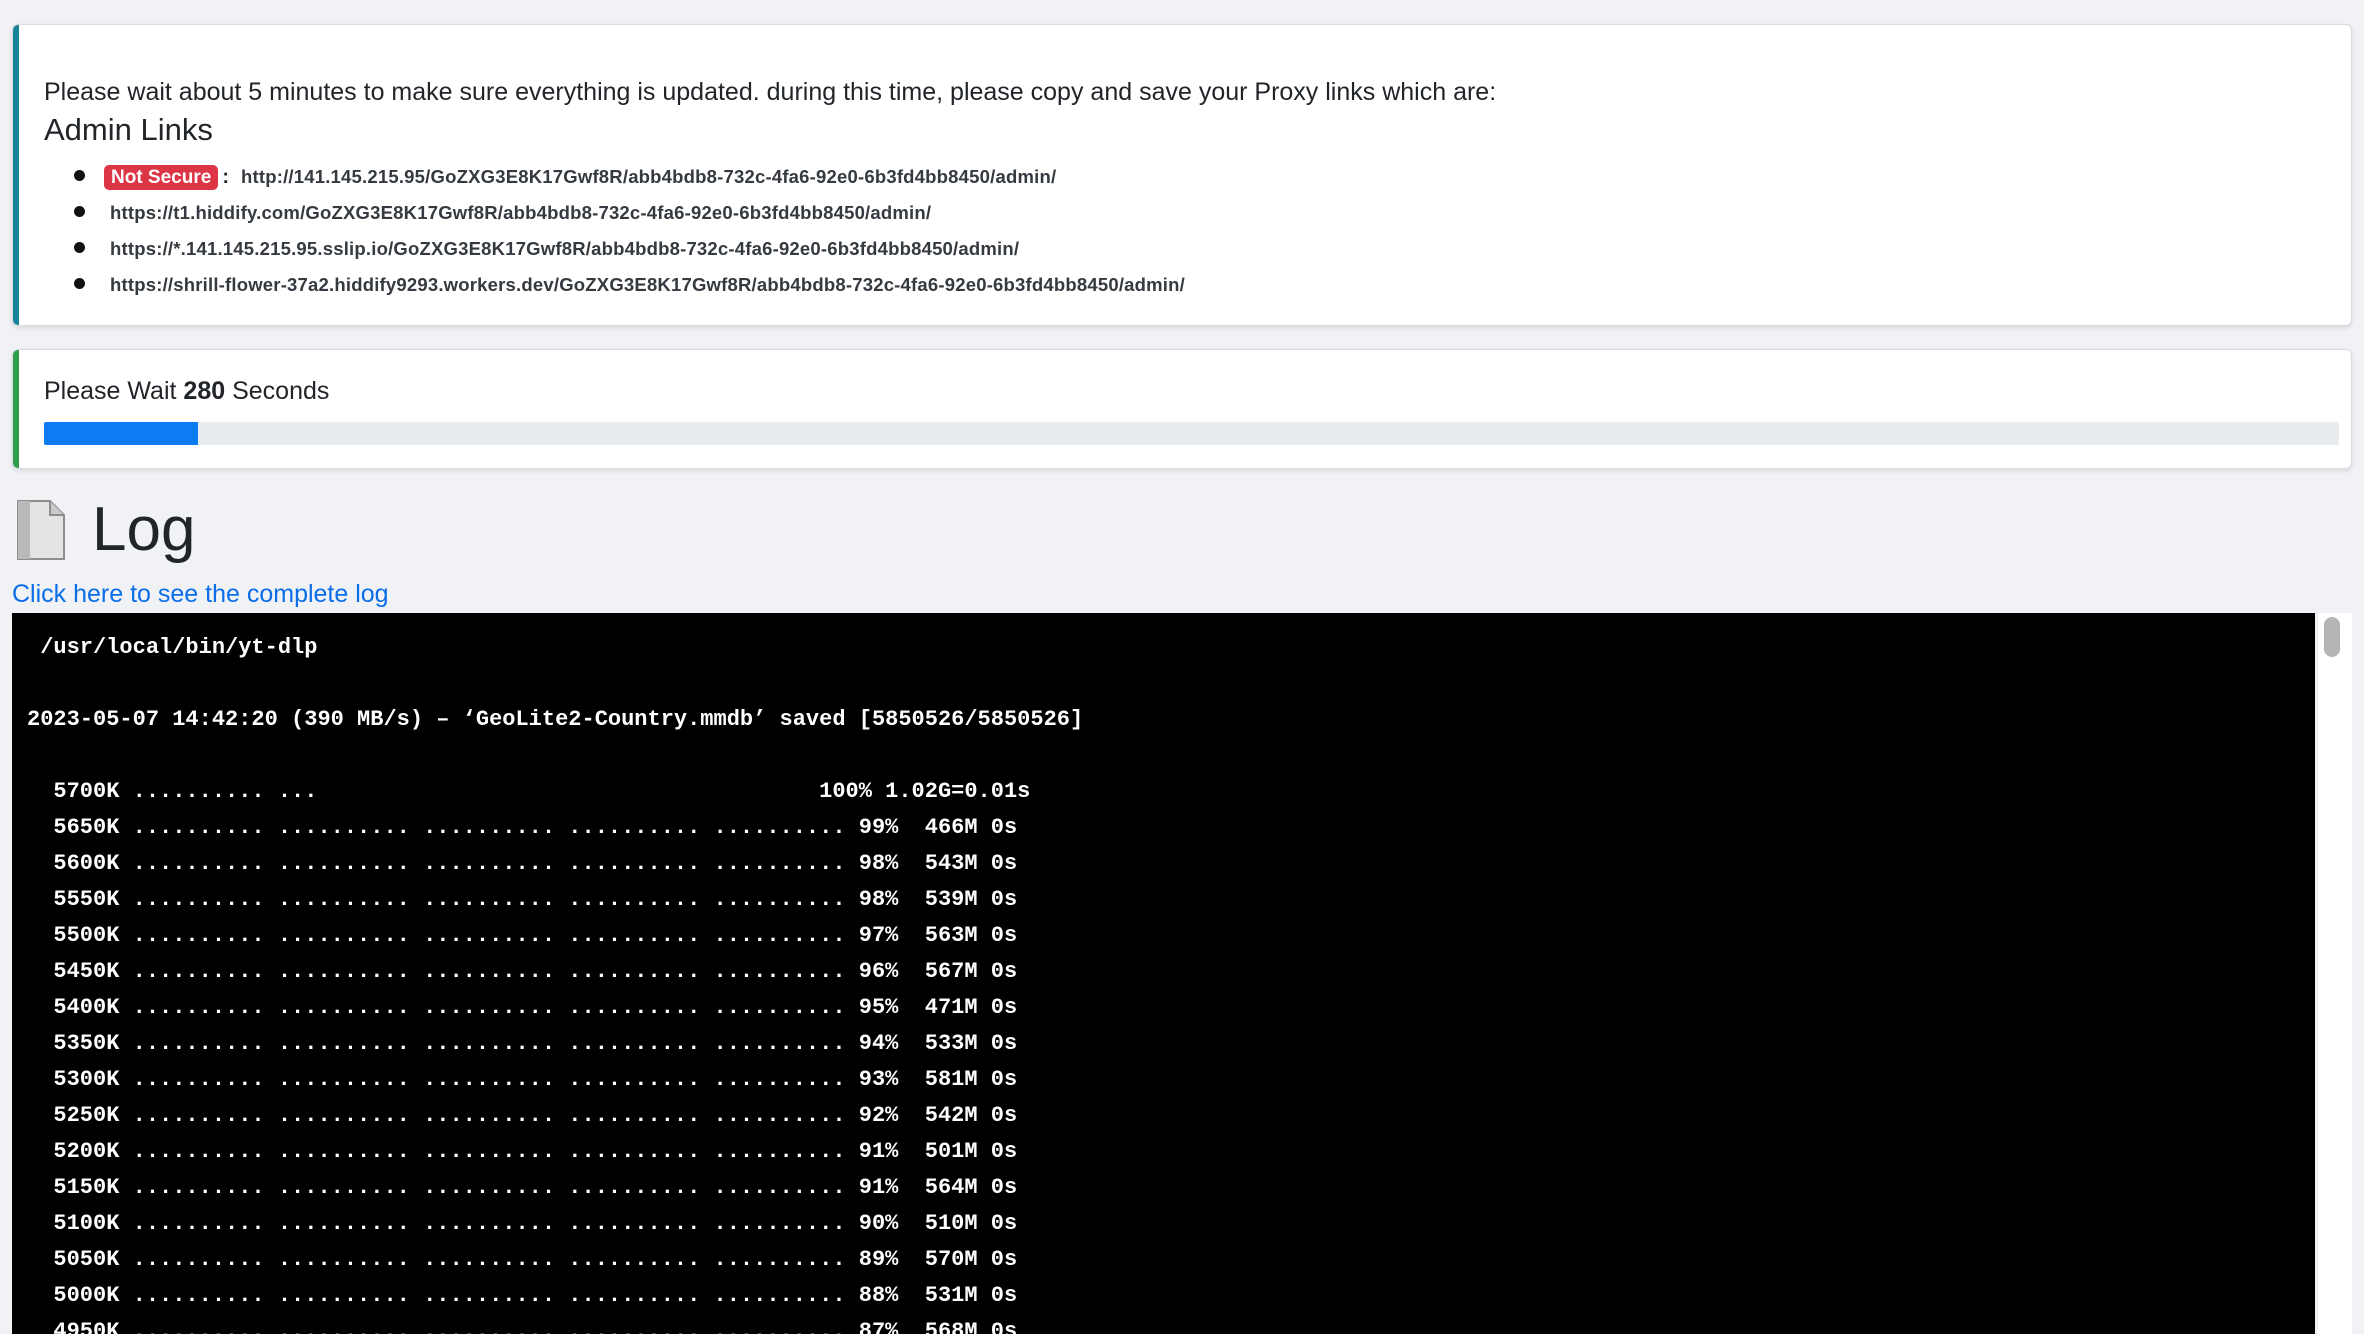  What do you see at coordinates (110, 391) in the screenshot?
I see `wait-prefix: Please Wait` at bounding box center [110, 391].